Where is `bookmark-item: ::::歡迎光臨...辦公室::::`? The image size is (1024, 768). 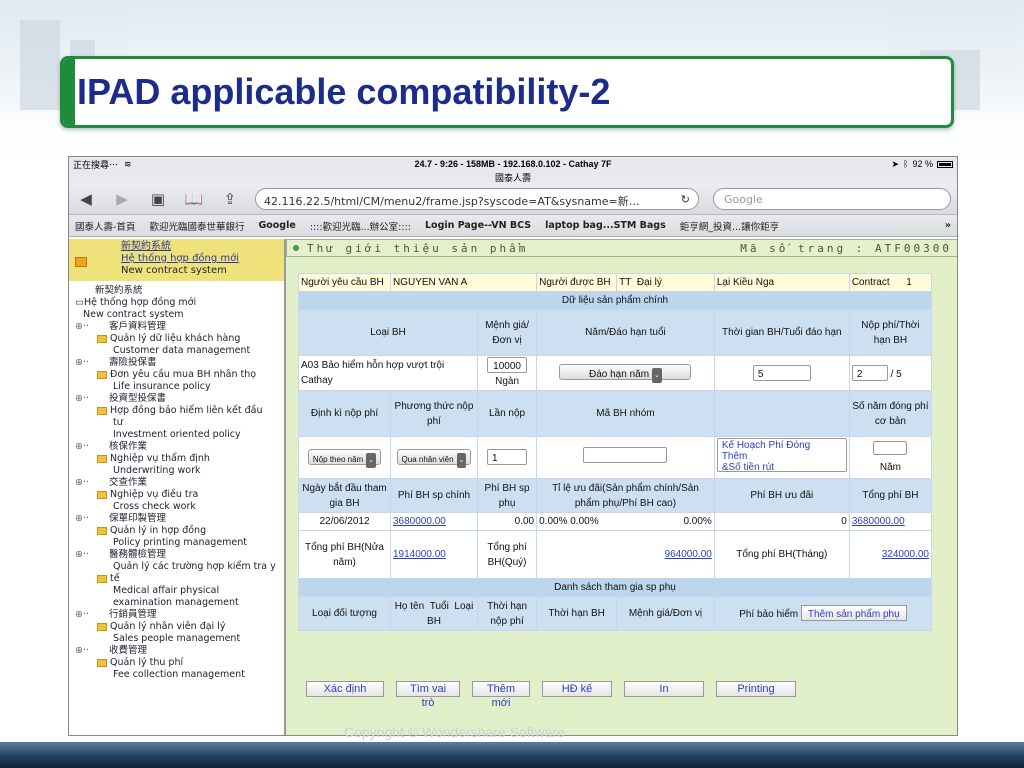
bookmark-item: ::::歡迎光臨...辦公室:::: is located at coordinates (360, 226).